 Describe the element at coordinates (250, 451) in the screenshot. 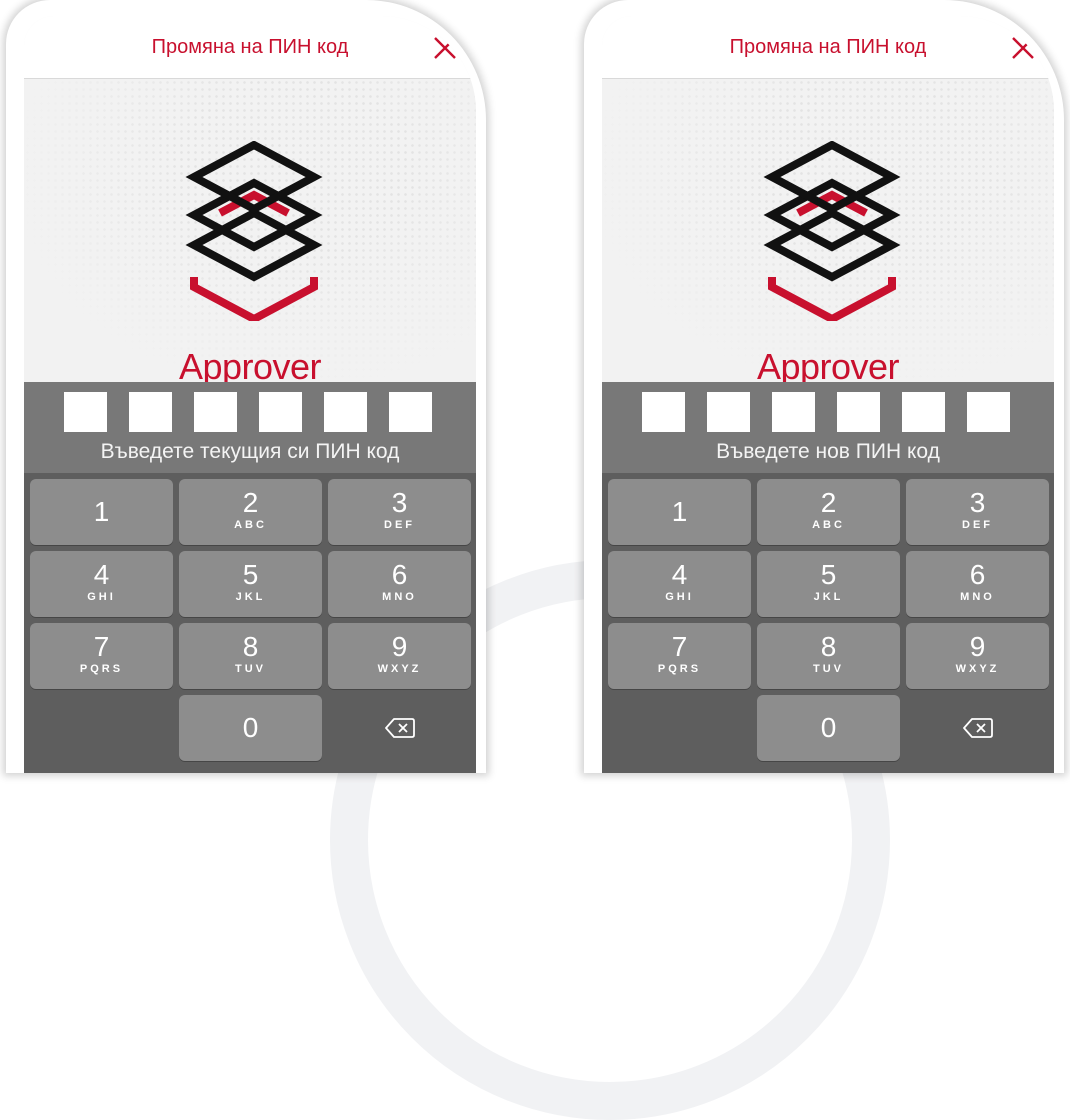

I see `pin-prompt: Въведете текущия си ПИН код` at that location.